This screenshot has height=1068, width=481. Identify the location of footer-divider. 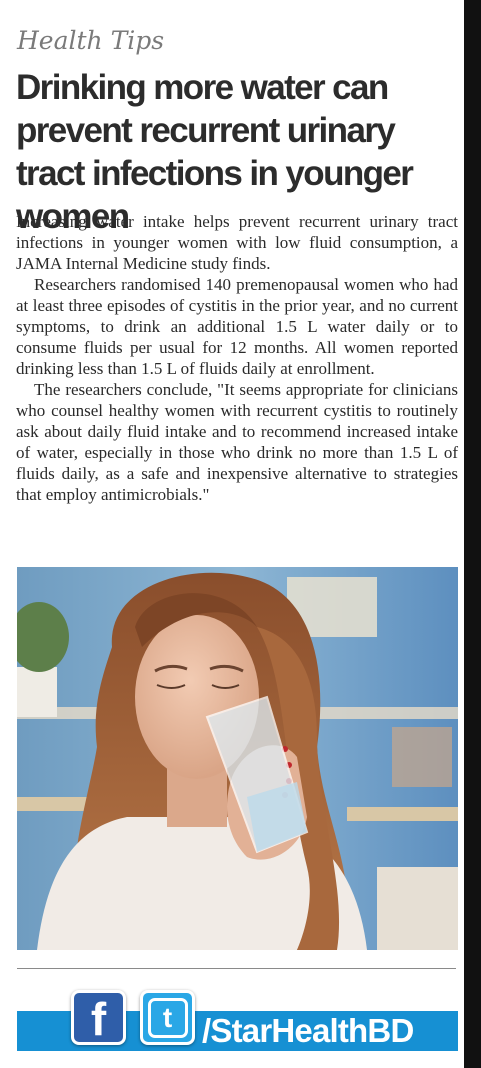
(236, 968).